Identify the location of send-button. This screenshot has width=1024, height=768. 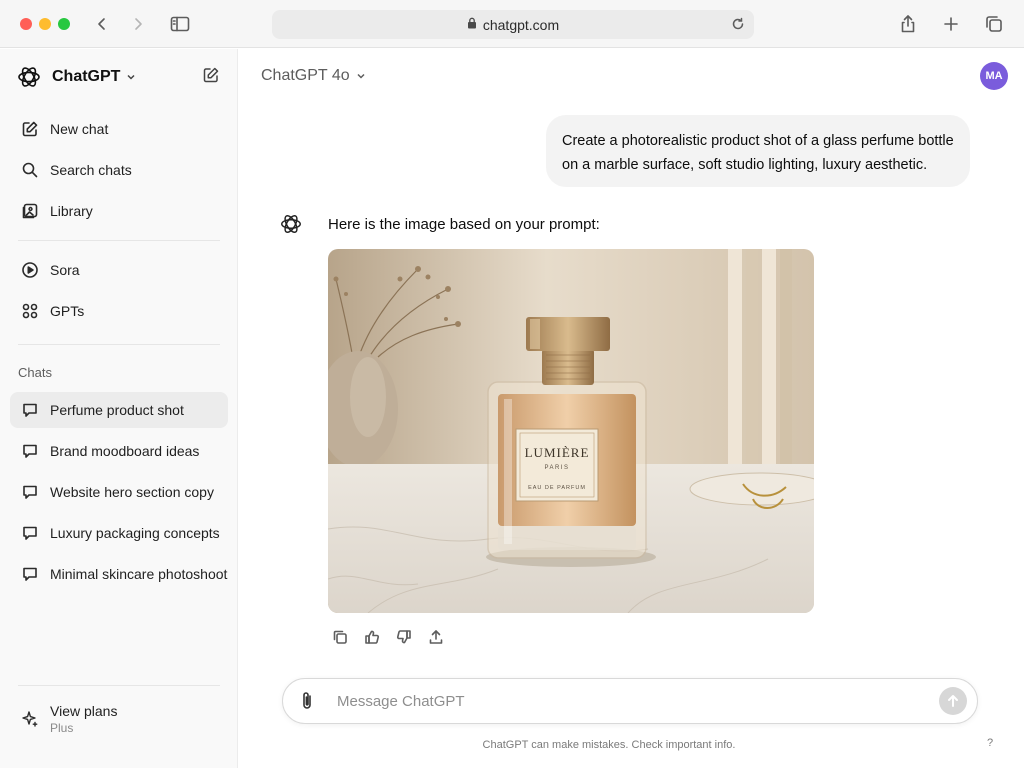
(953, 701).